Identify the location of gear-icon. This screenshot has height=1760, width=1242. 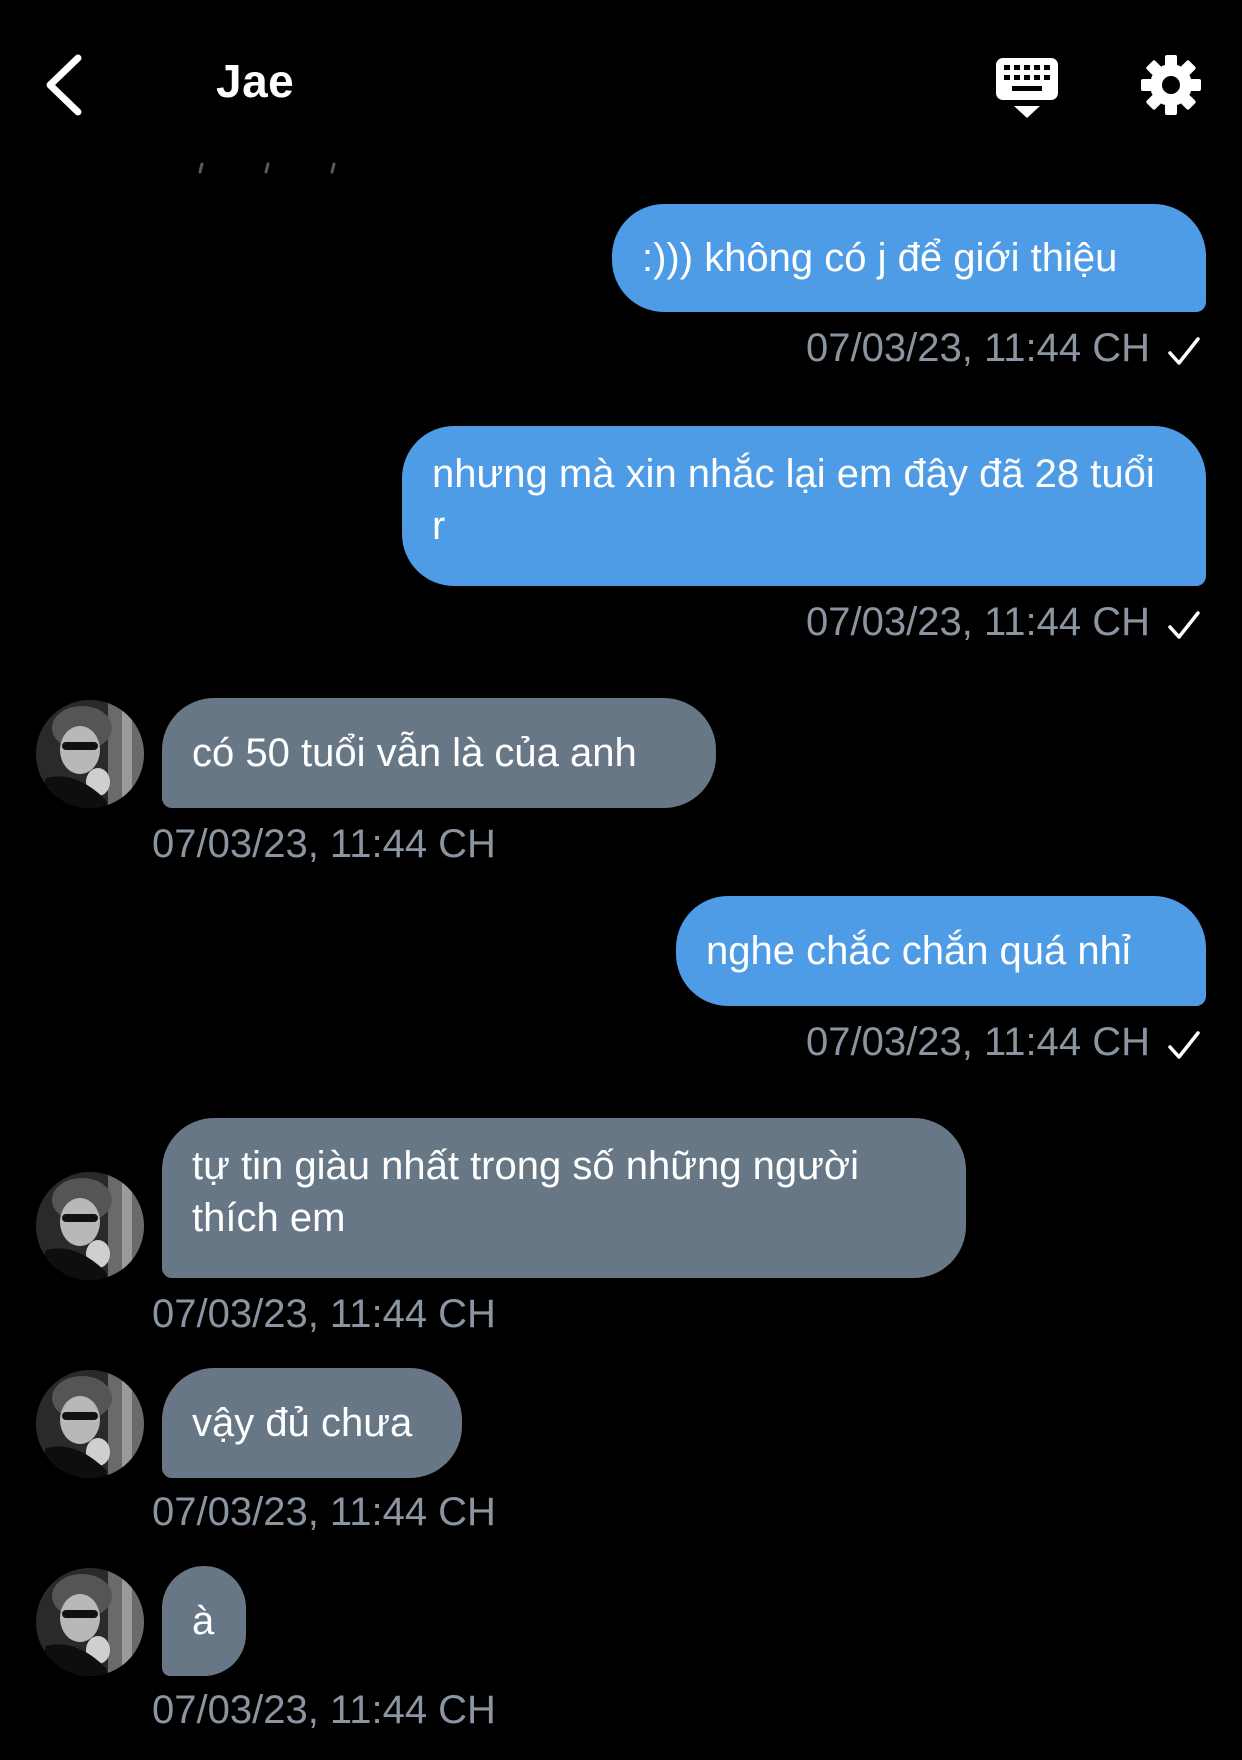
(1171, 85).